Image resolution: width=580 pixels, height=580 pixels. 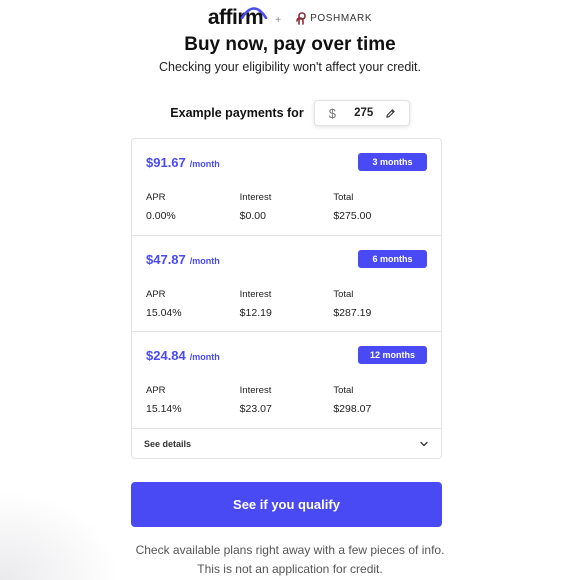 What do you see at coordinates (332, 113) in the screenshot?
I see `currency-symbol: $` at bounding box center [332, 113].